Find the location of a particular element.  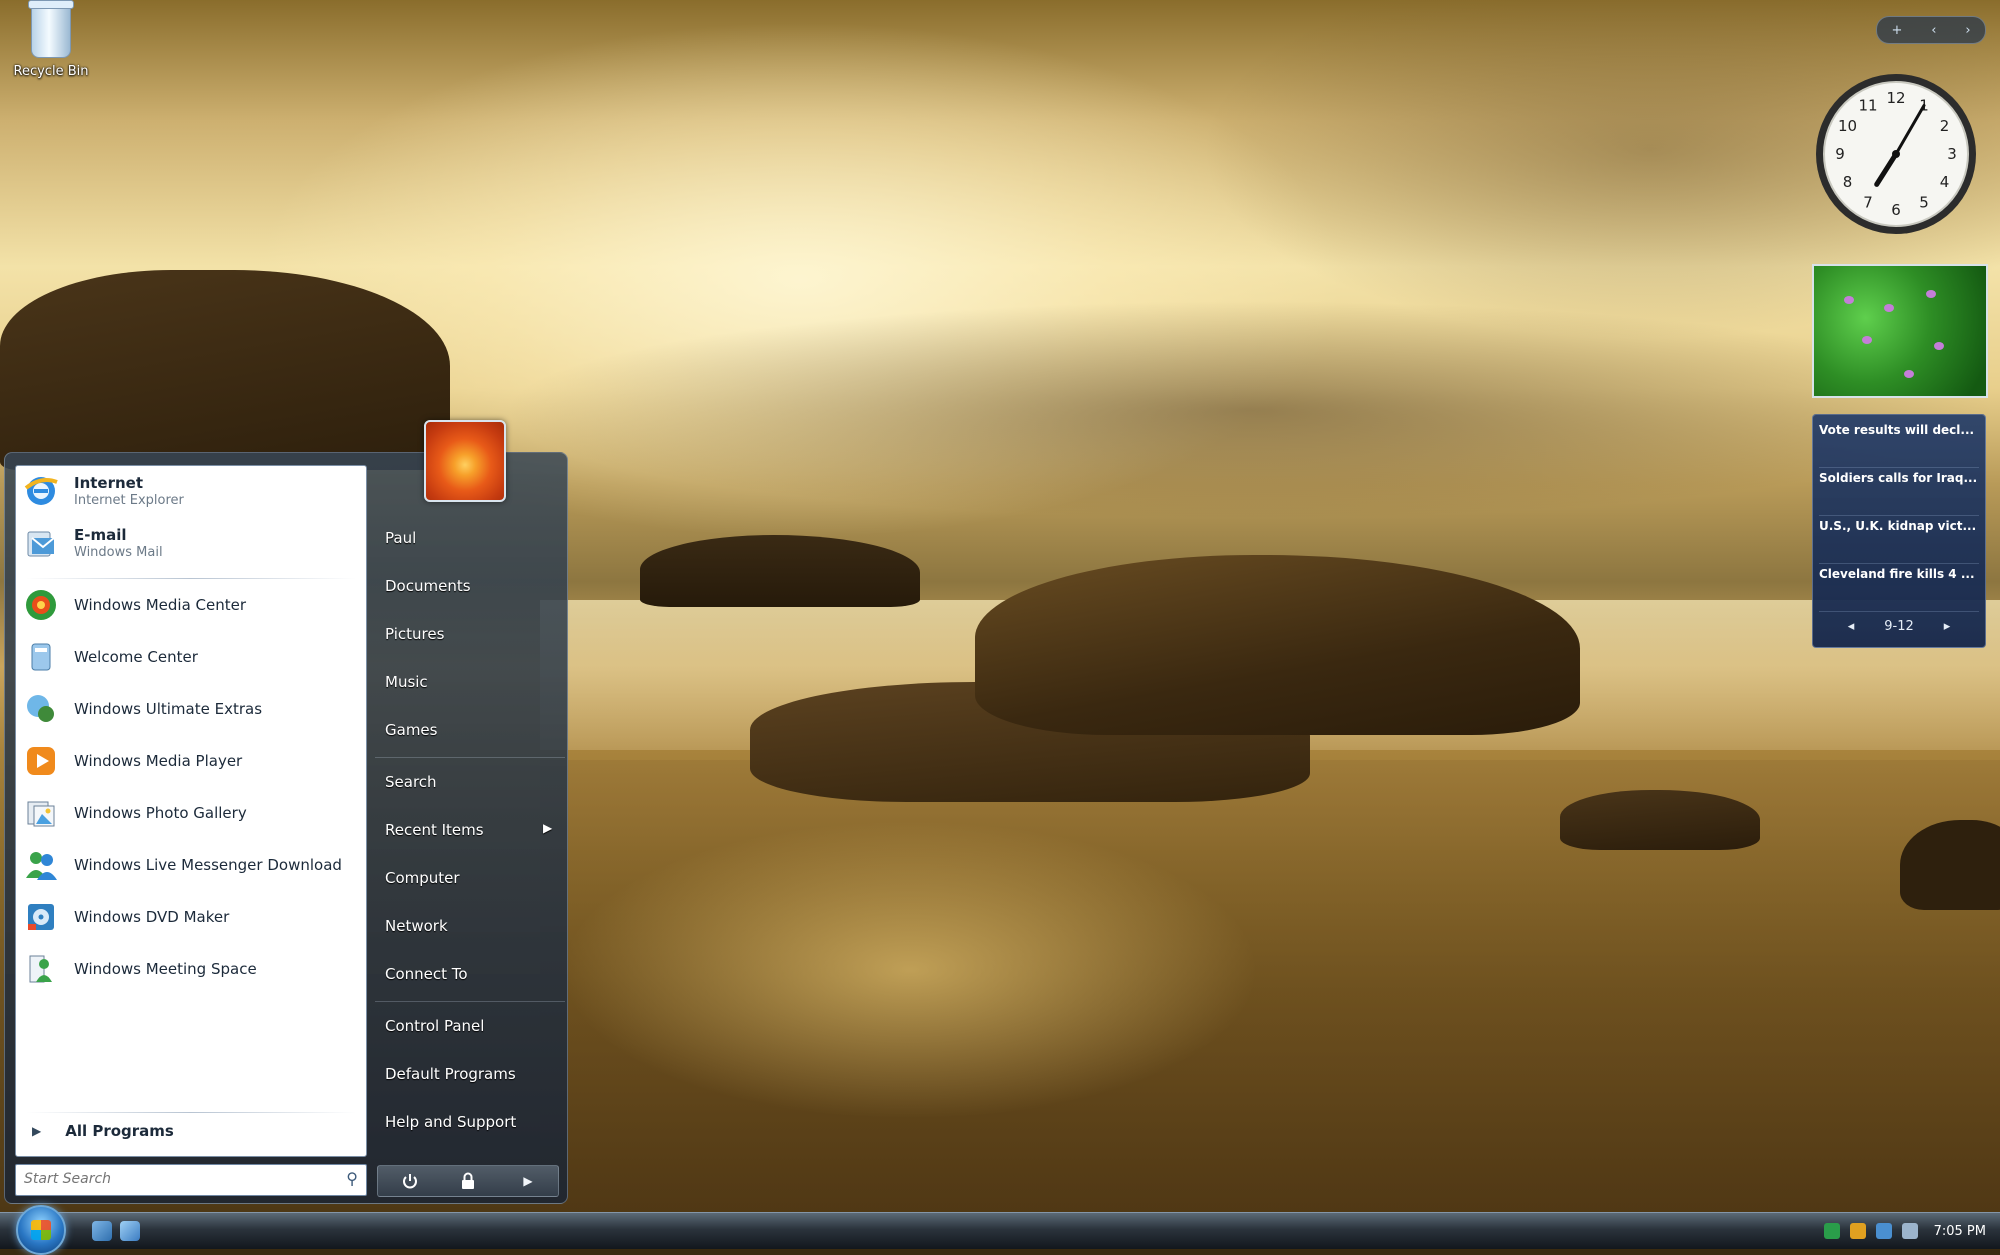

feed-navigation: ◂ 9-12 ▸ is located at coordinates (1899, 626).